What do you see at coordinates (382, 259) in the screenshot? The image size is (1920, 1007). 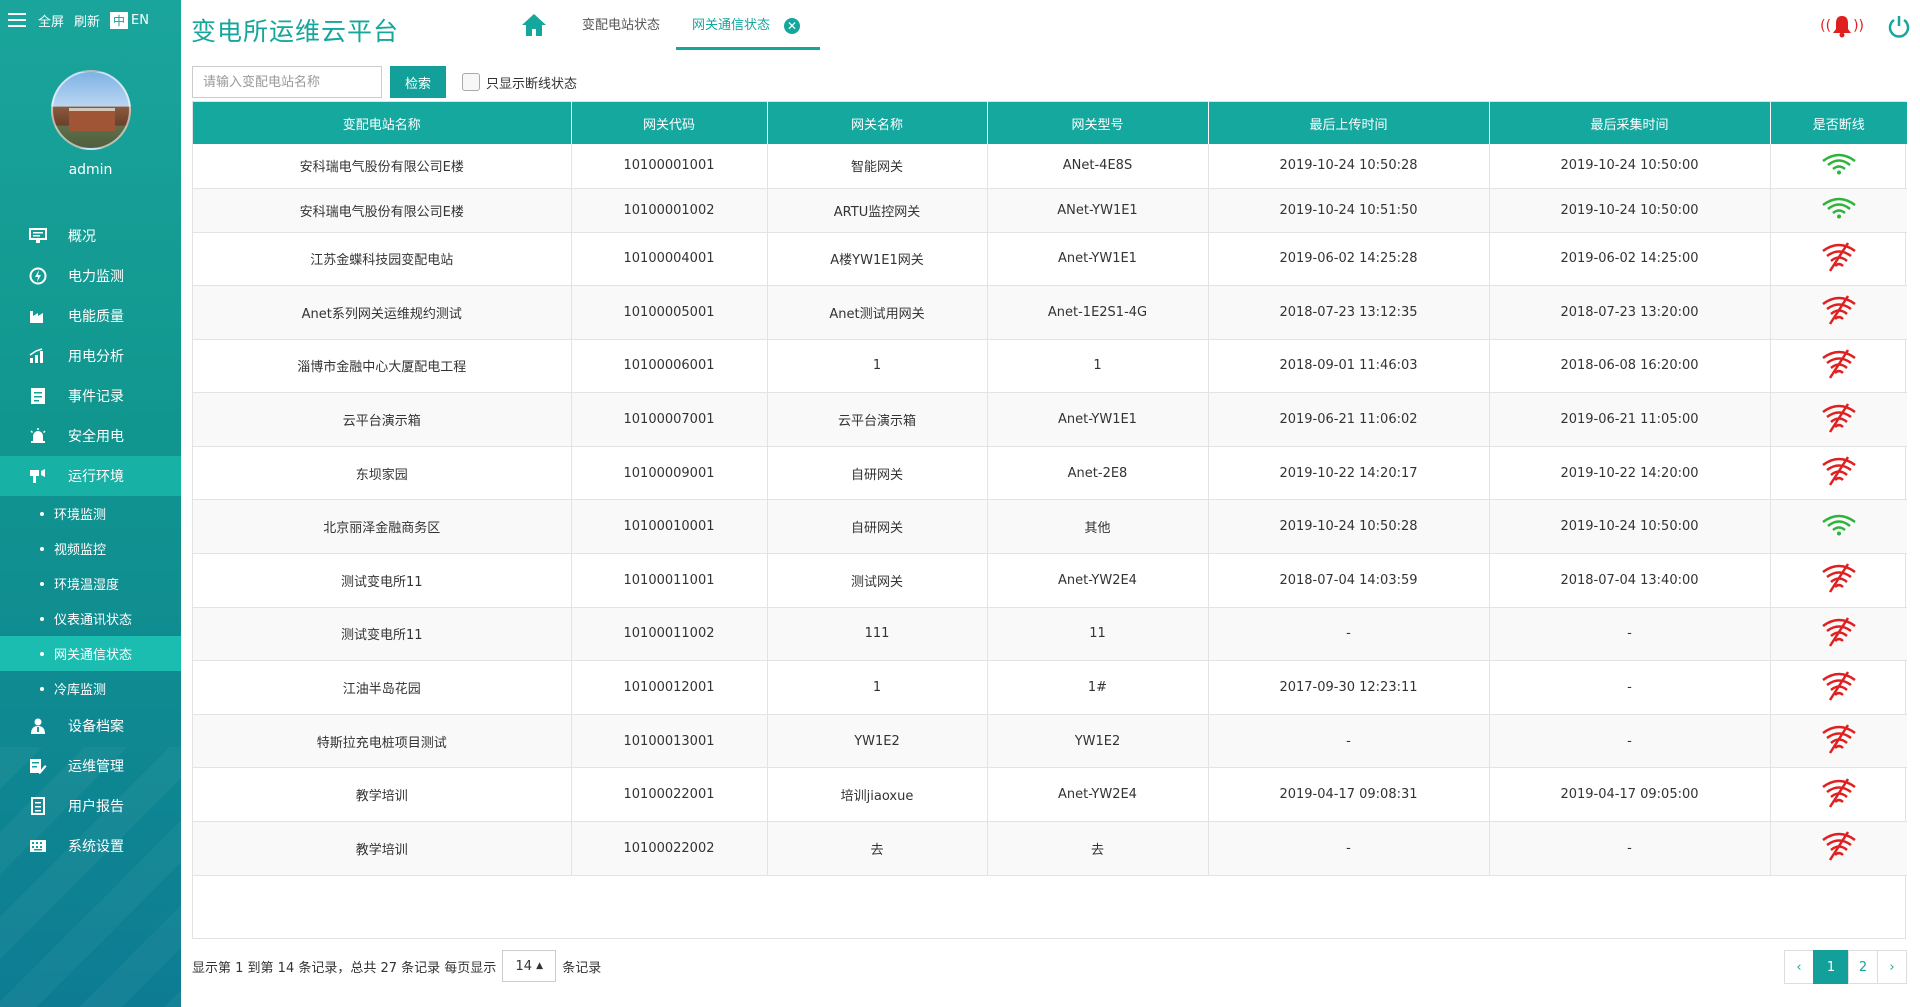 I see `station-name-cell: 江苏金蝶科技园变配电站` at bounding box center [382, 259].